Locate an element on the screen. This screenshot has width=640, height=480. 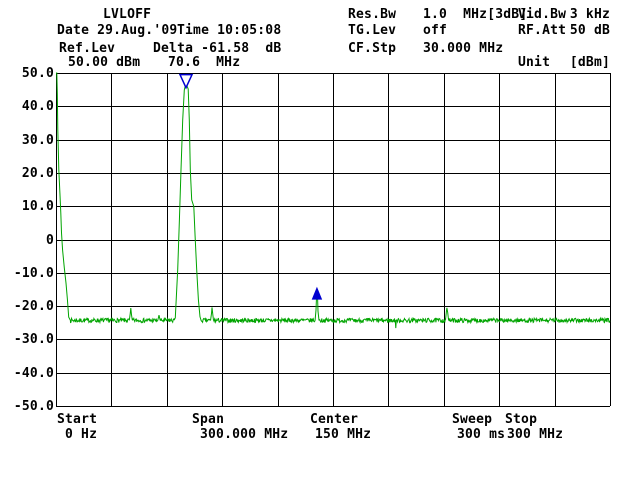
span-value: 300.000 MHz is located at coordinates (244, 434).